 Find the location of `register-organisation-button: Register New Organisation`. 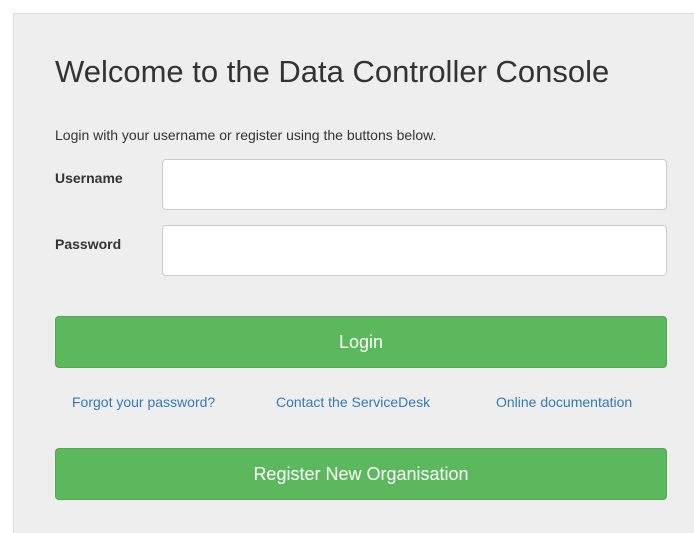

register-organisation-button: Register New Organisation is located at coordinates (361, 474).